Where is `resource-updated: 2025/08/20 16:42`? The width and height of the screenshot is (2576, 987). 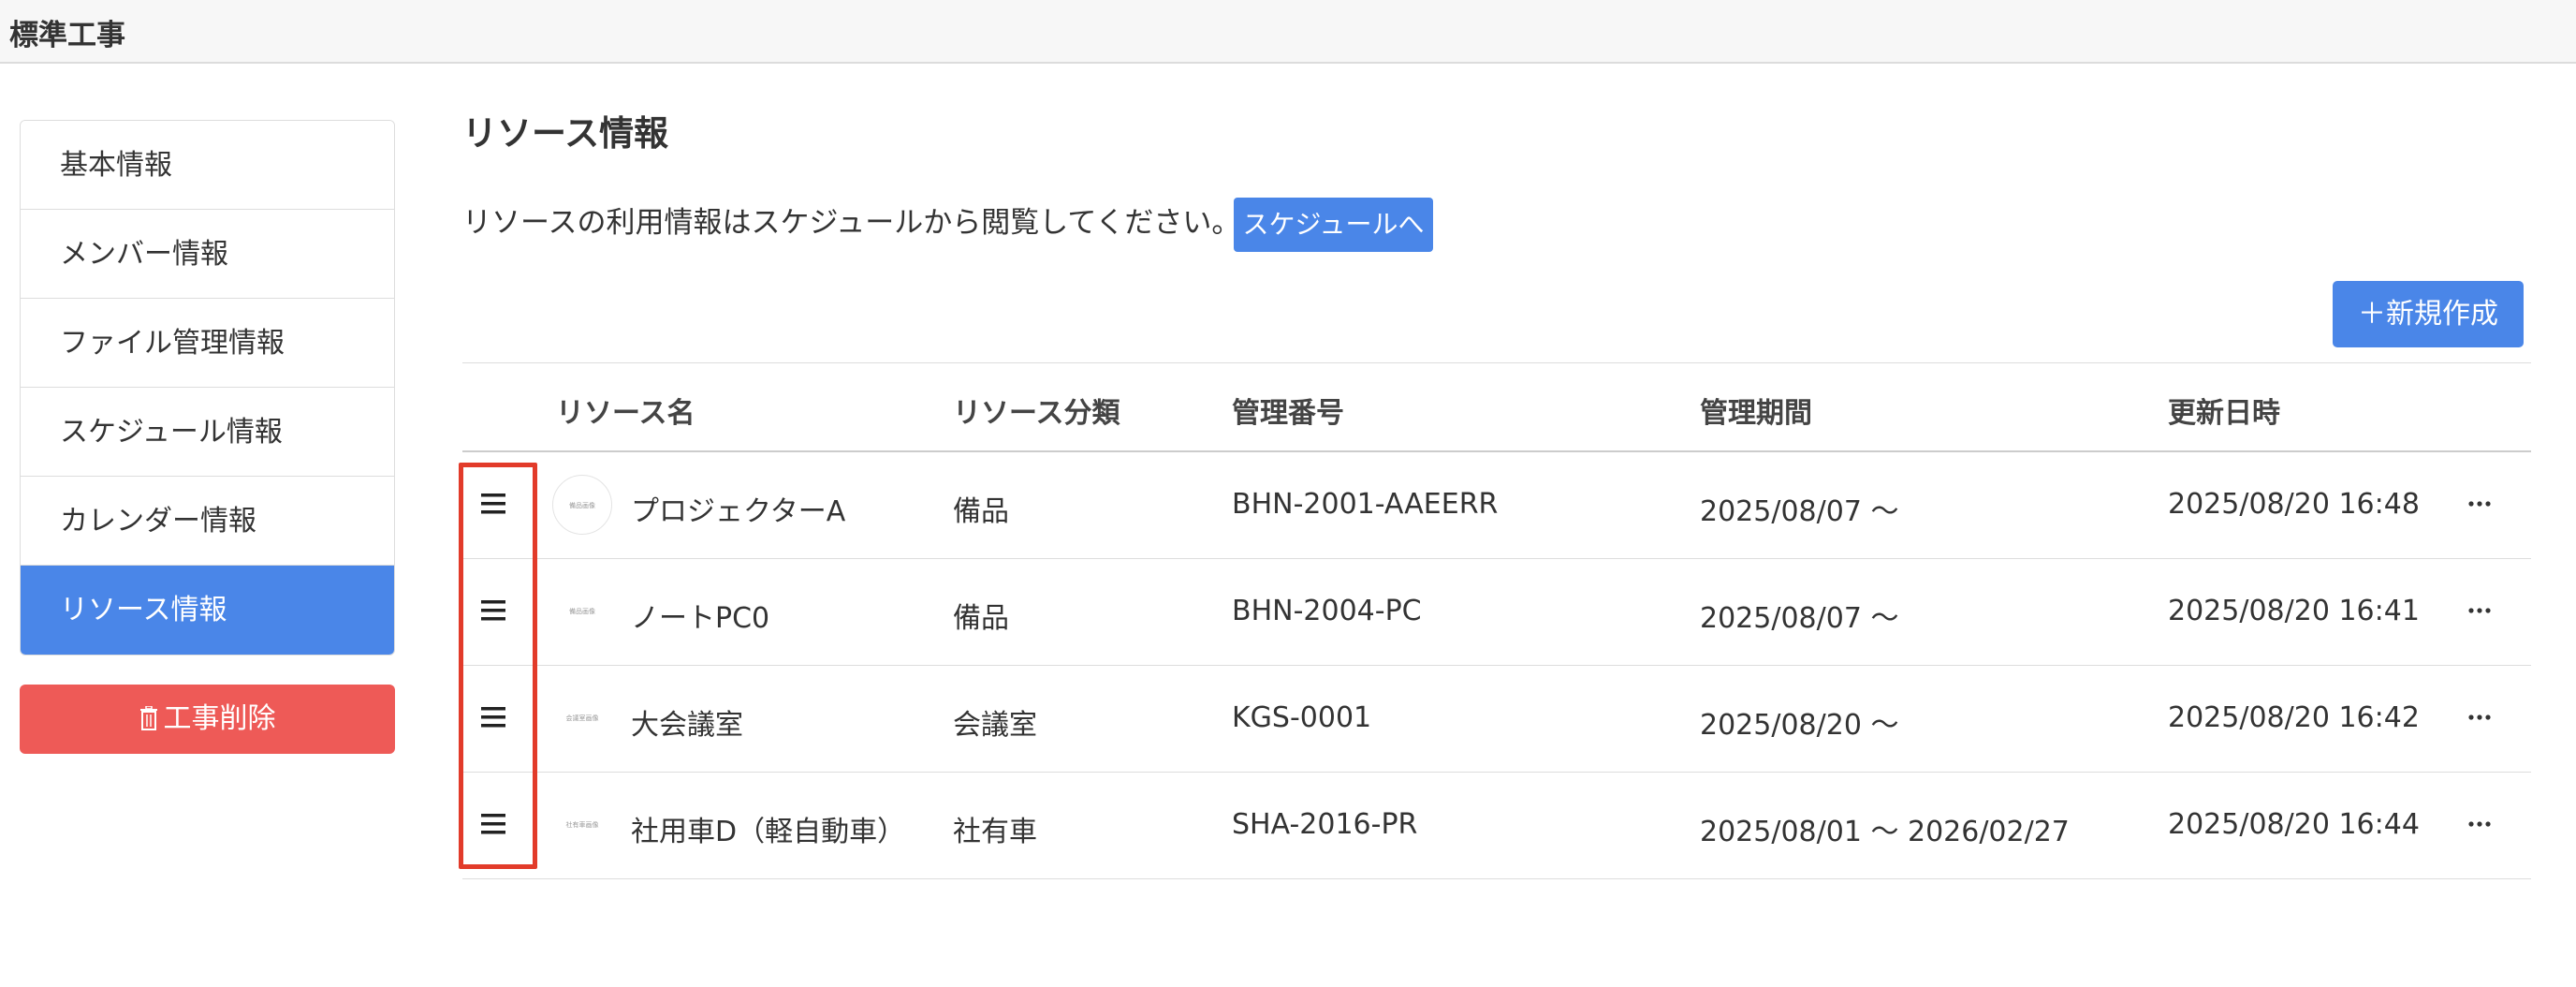 resource-updated: 2025/08/20 16:42 is located at coordinates (2294, 717).